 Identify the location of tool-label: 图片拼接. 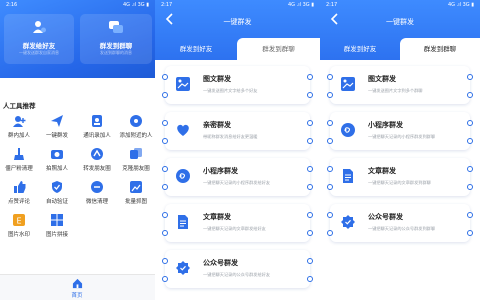
(56, 235).